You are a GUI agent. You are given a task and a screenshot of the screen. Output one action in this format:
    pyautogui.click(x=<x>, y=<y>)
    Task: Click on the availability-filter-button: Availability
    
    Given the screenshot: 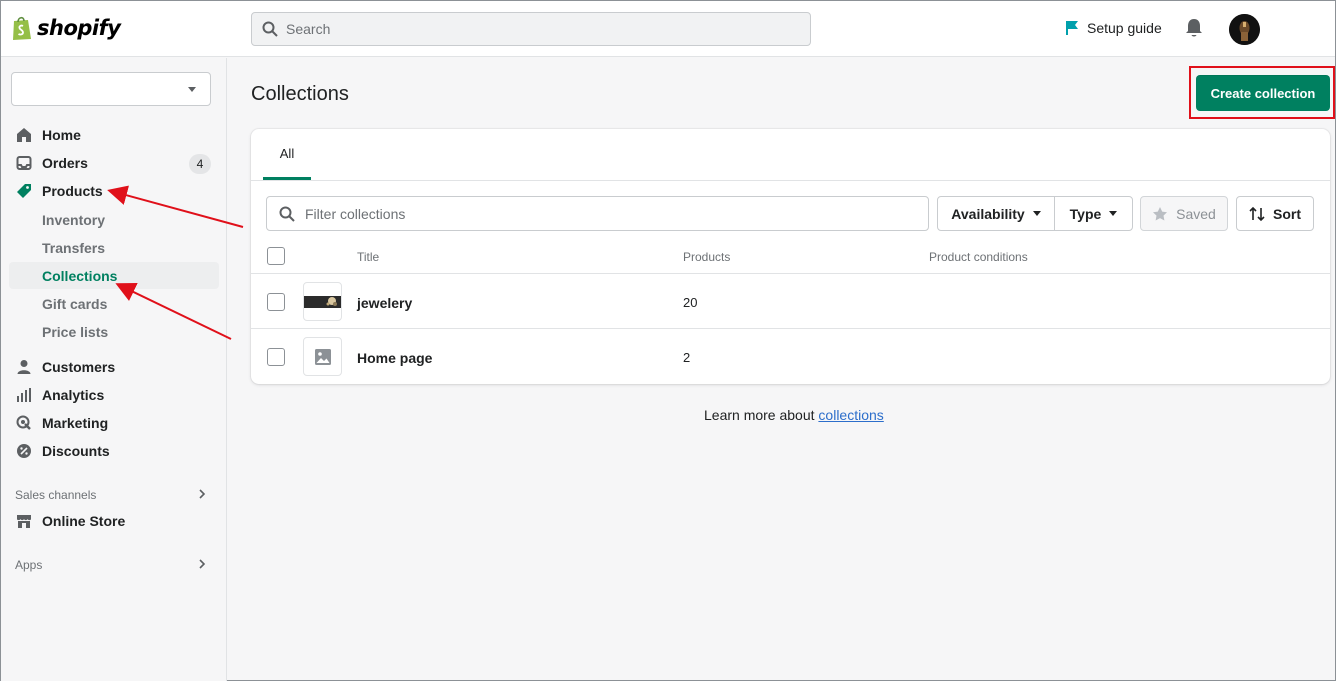 What is the action you would take?
    pyautogui.click(x=996, y=213)
    